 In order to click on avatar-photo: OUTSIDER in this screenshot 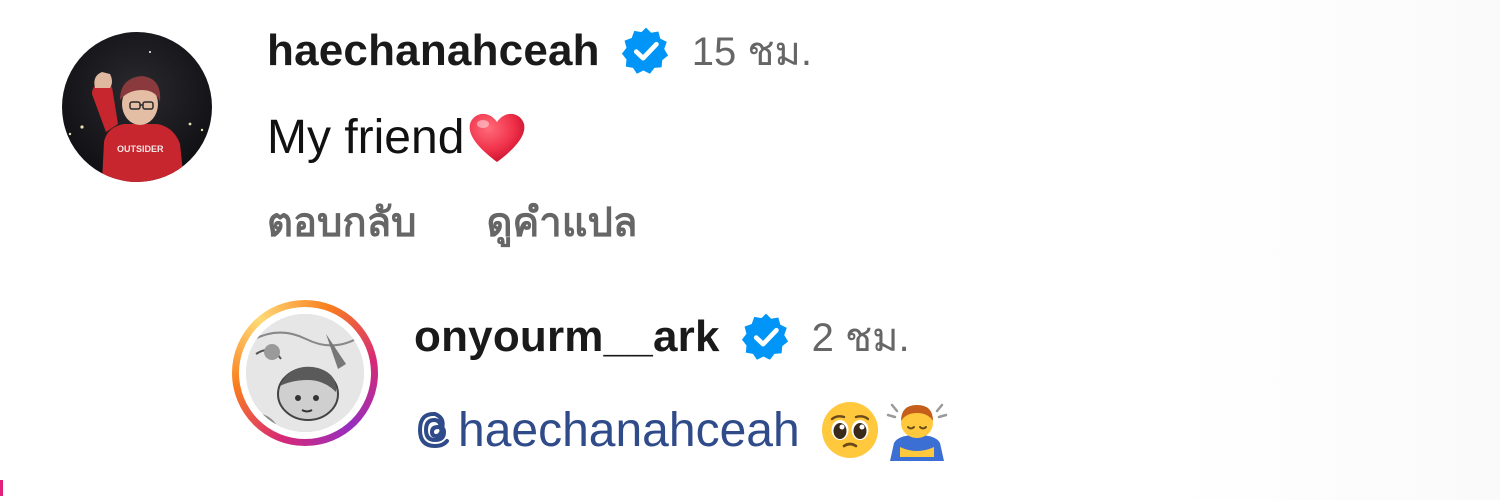, I will do `click(137, 107)`.